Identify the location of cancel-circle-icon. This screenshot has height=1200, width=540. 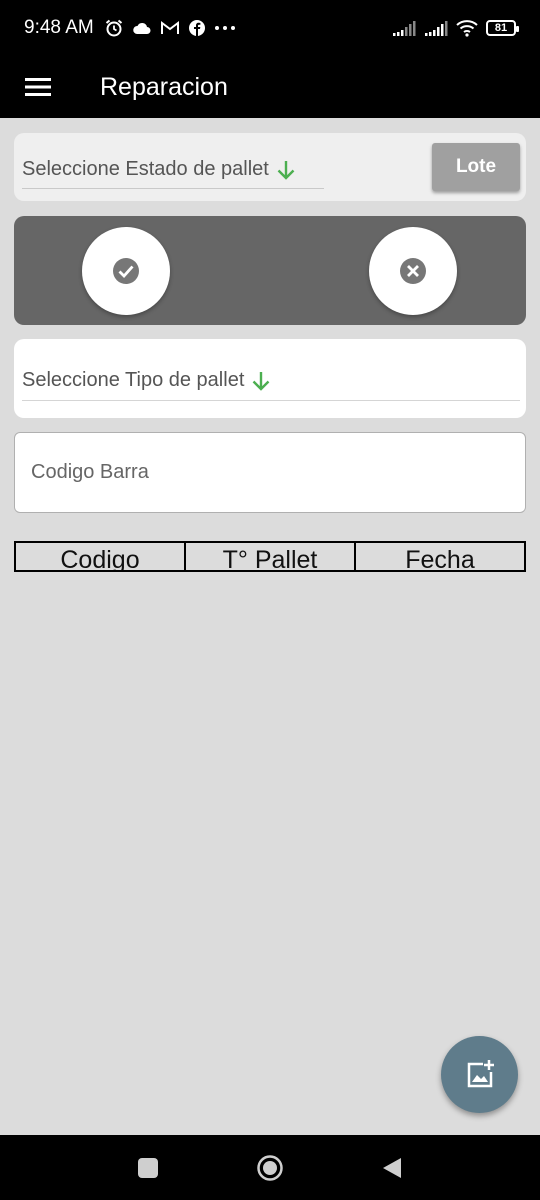
(413, 271).